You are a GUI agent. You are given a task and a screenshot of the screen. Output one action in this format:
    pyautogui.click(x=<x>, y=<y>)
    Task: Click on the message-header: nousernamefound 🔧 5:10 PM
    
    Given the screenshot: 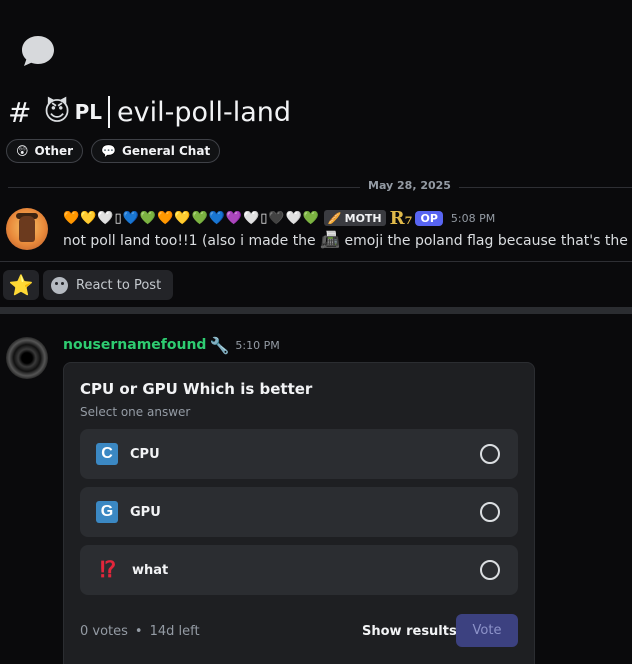 What is the action you would take?
    pyautogui.click(x=171, y=345)
    